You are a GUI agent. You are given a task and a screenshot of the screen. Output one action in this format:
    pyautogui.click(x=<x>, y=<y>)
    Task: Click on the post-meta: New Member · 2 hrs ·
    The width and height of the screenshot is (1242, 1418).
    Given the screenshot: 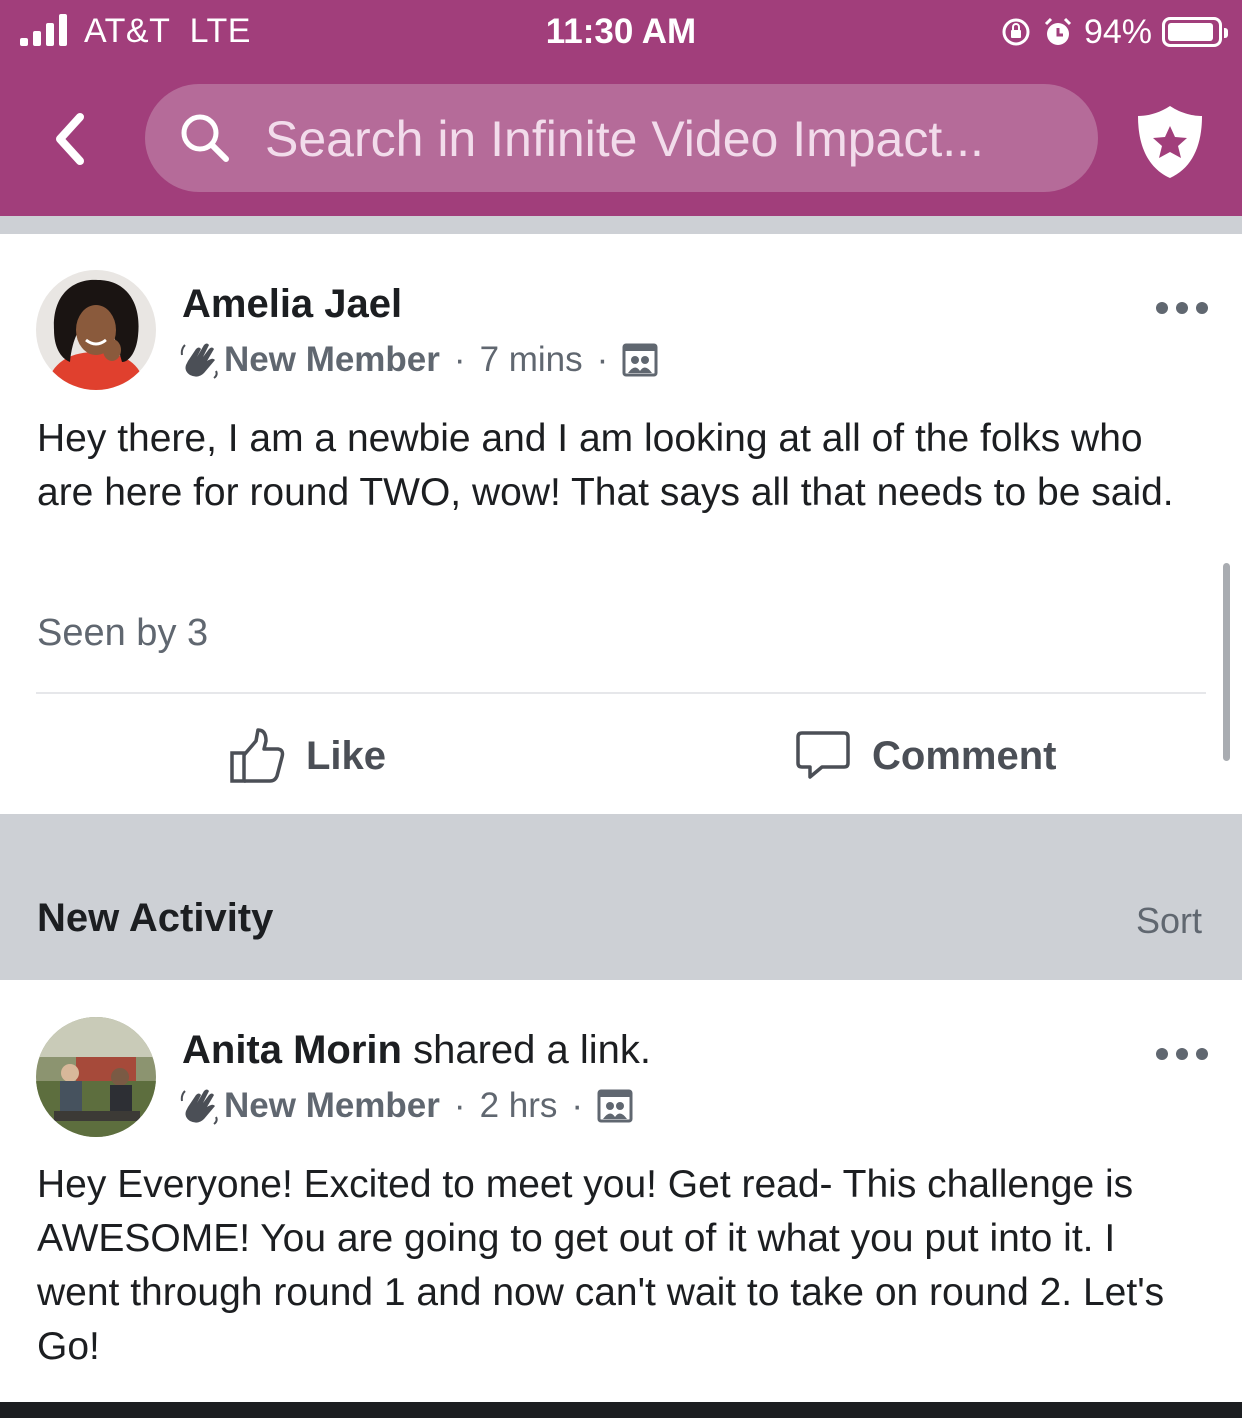 What is the action you would take?
    pyautogui.click(x=406, y=1106)
    